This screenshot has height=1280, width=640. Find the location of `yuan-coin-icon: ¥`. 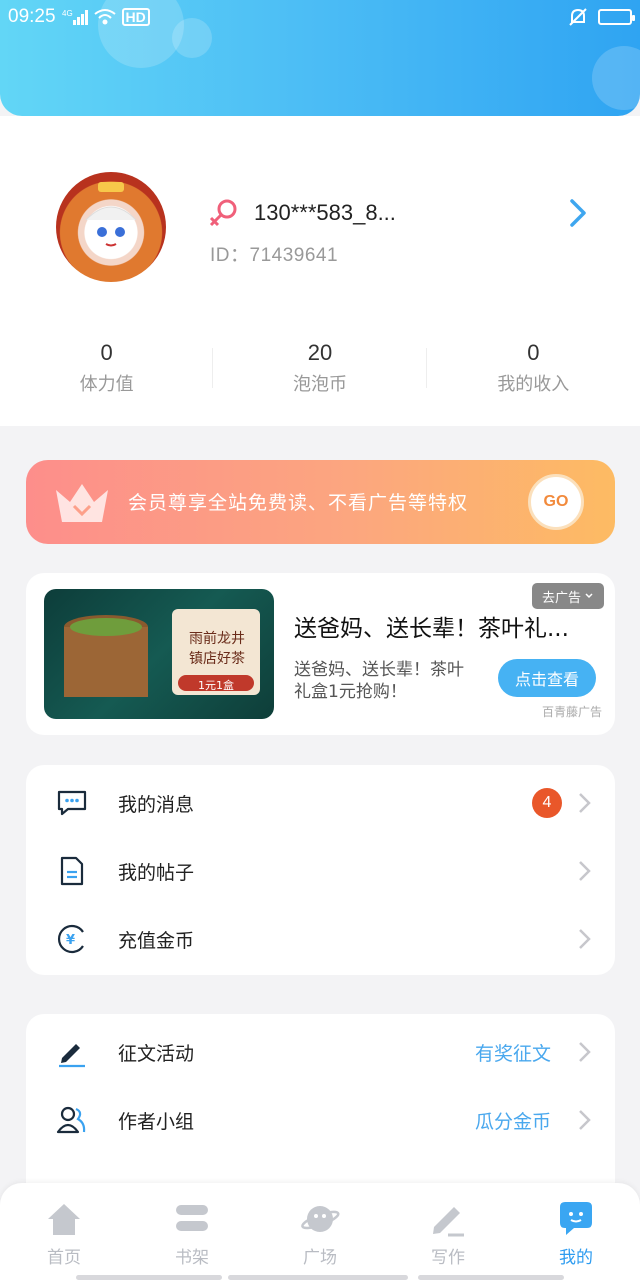

yuan-coin-icon: ¥ is located at coordinates (71, 939).